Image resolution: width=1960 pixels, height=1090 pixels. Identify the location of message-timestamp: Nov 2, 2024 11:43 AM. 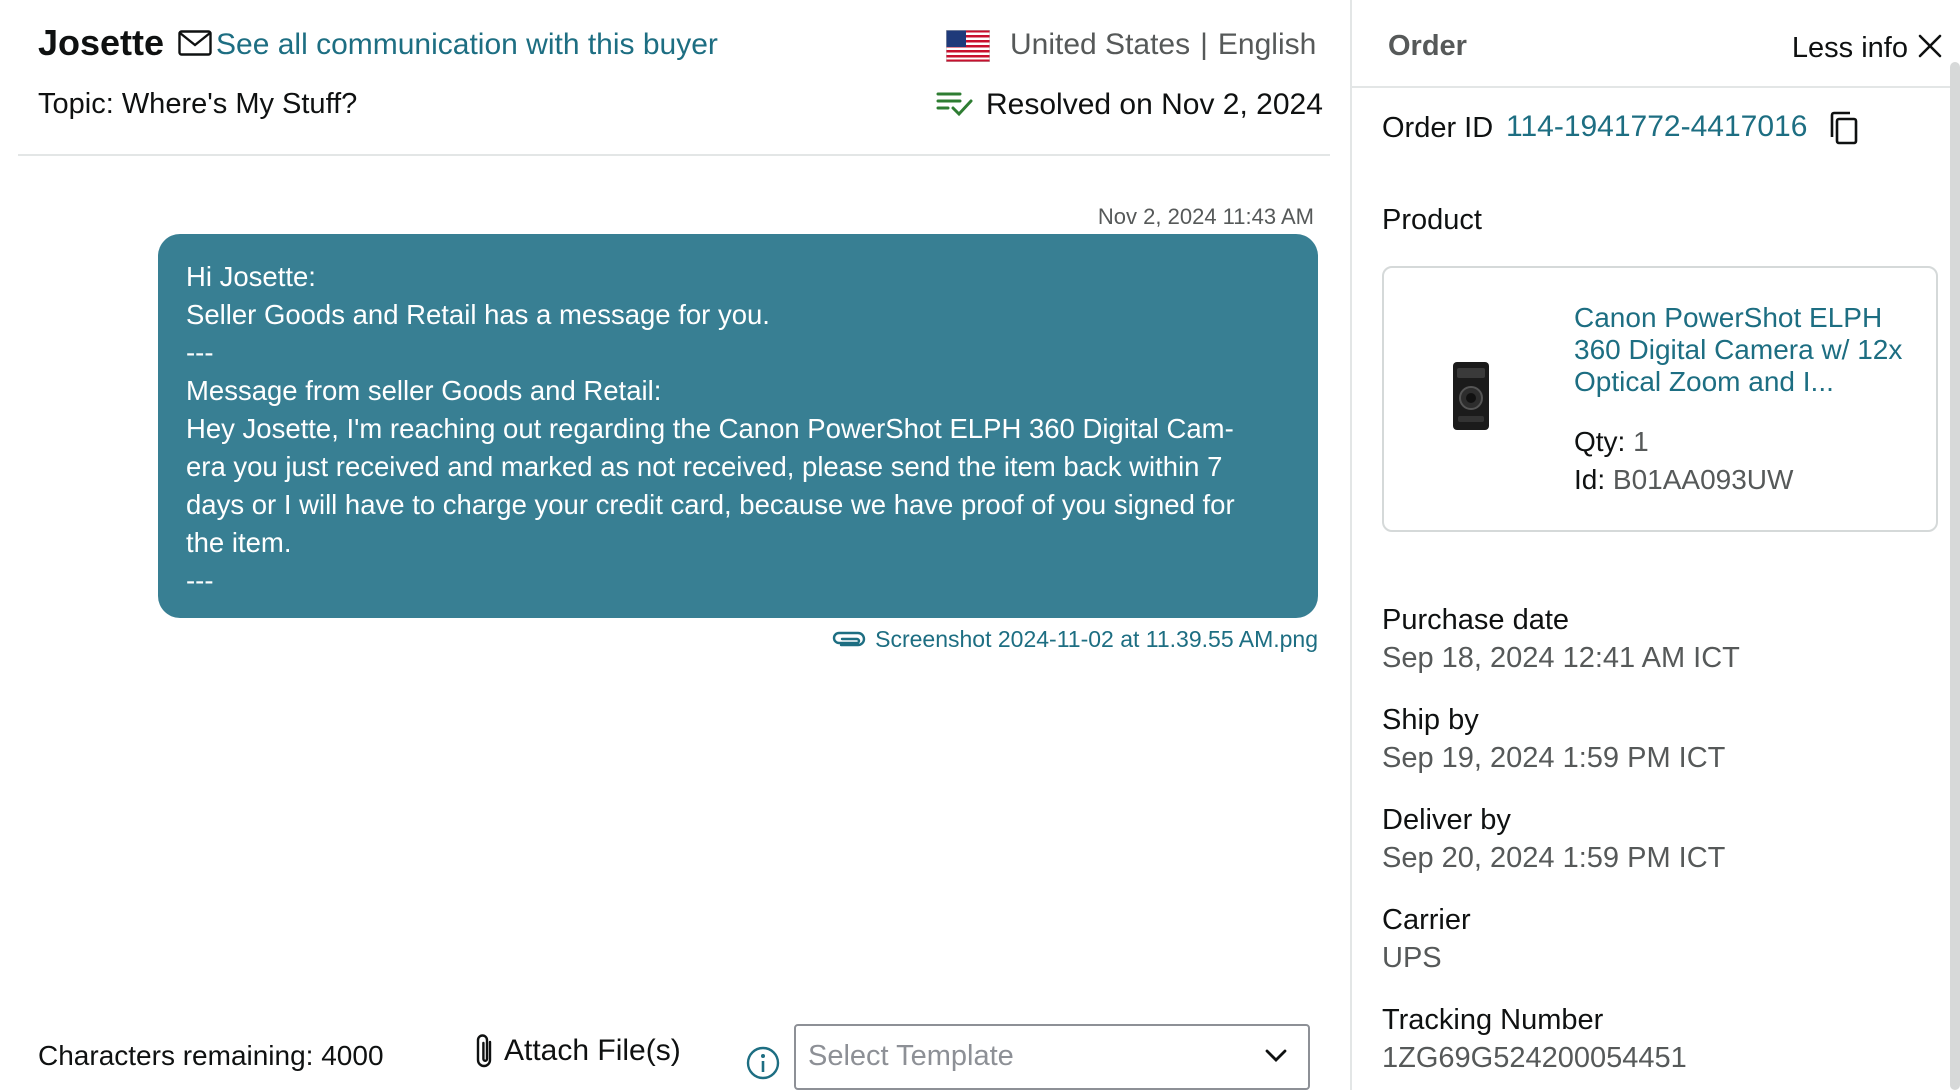
(1205, 216).